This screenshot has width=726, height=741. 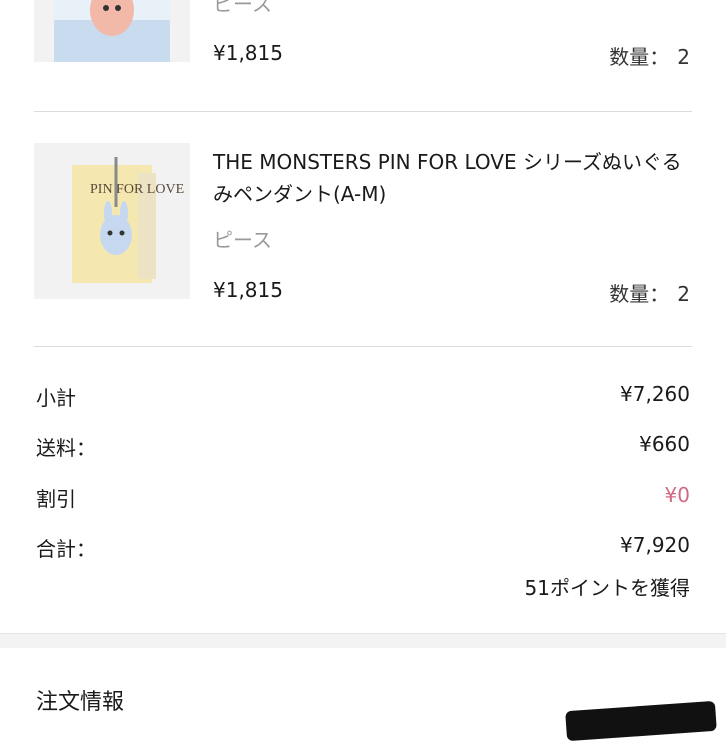 What do you see at coordinates (242, 8) in the screenshot?
I see `item-1-unit: ピース` at bounding box center [242, 8].